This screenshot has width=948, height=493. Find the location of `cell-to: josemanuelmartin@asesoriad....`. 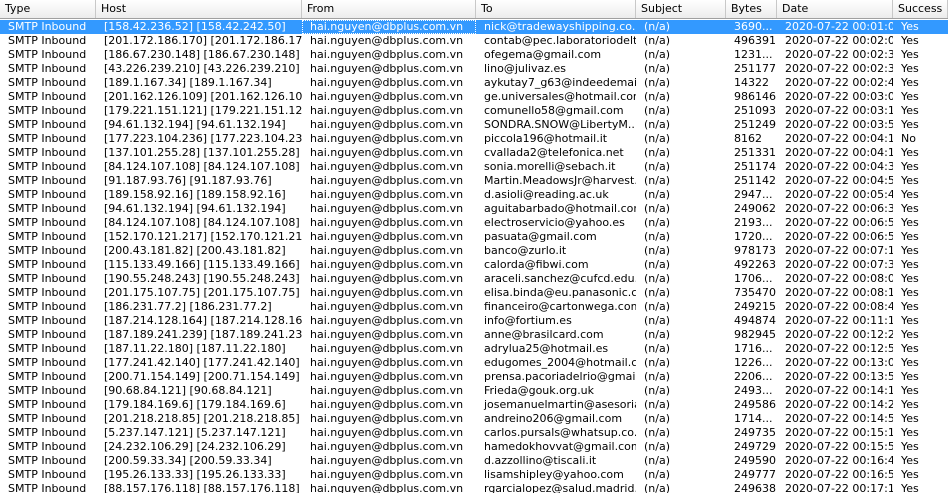

cell-to: josemanuelmartin@asesoriad.... is located at coordinates (560, 404).